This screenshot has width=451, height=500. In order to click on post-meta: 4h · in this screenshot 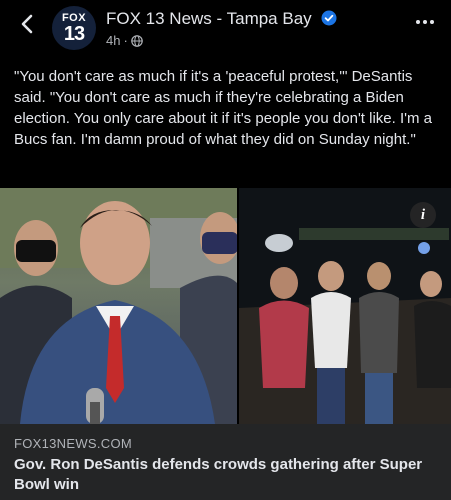, I will do `click(124, 40)`.